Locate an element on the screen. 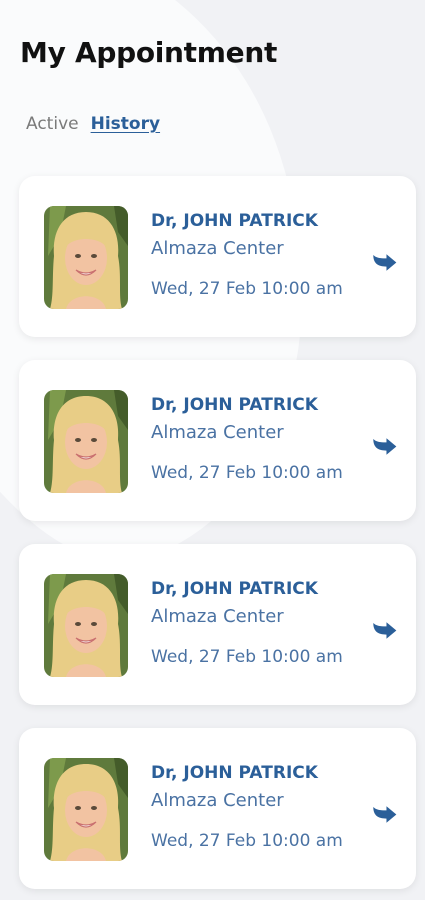 The height and width of the screenshot is (900, 425). tab-bar: Active History is located at coordinates (93, 124).